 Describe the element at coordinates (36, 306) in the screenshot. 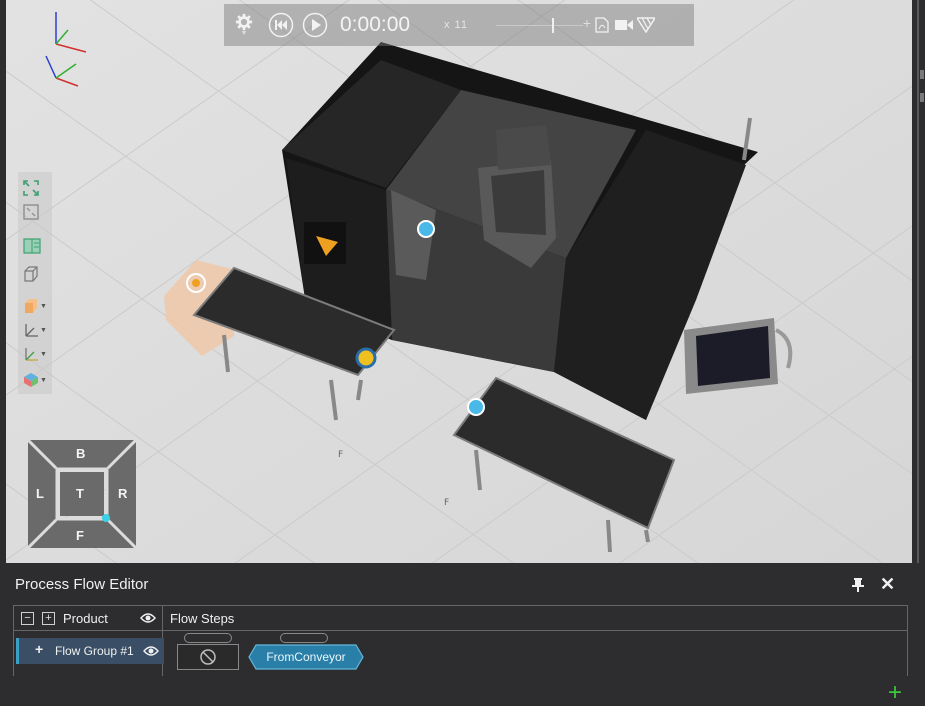

I see `box-shaded-icon: ▼` at that location.